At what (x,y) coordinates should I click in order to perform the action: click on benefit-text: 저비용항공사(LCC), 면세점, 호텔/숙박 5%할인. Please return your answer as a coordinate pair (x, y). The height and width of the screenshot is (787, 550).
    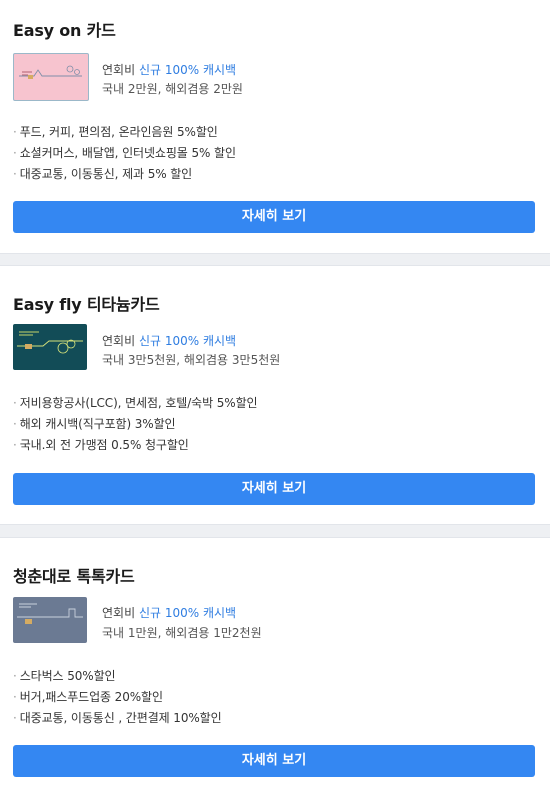
    Looking at the image, I should click on (138, 403).